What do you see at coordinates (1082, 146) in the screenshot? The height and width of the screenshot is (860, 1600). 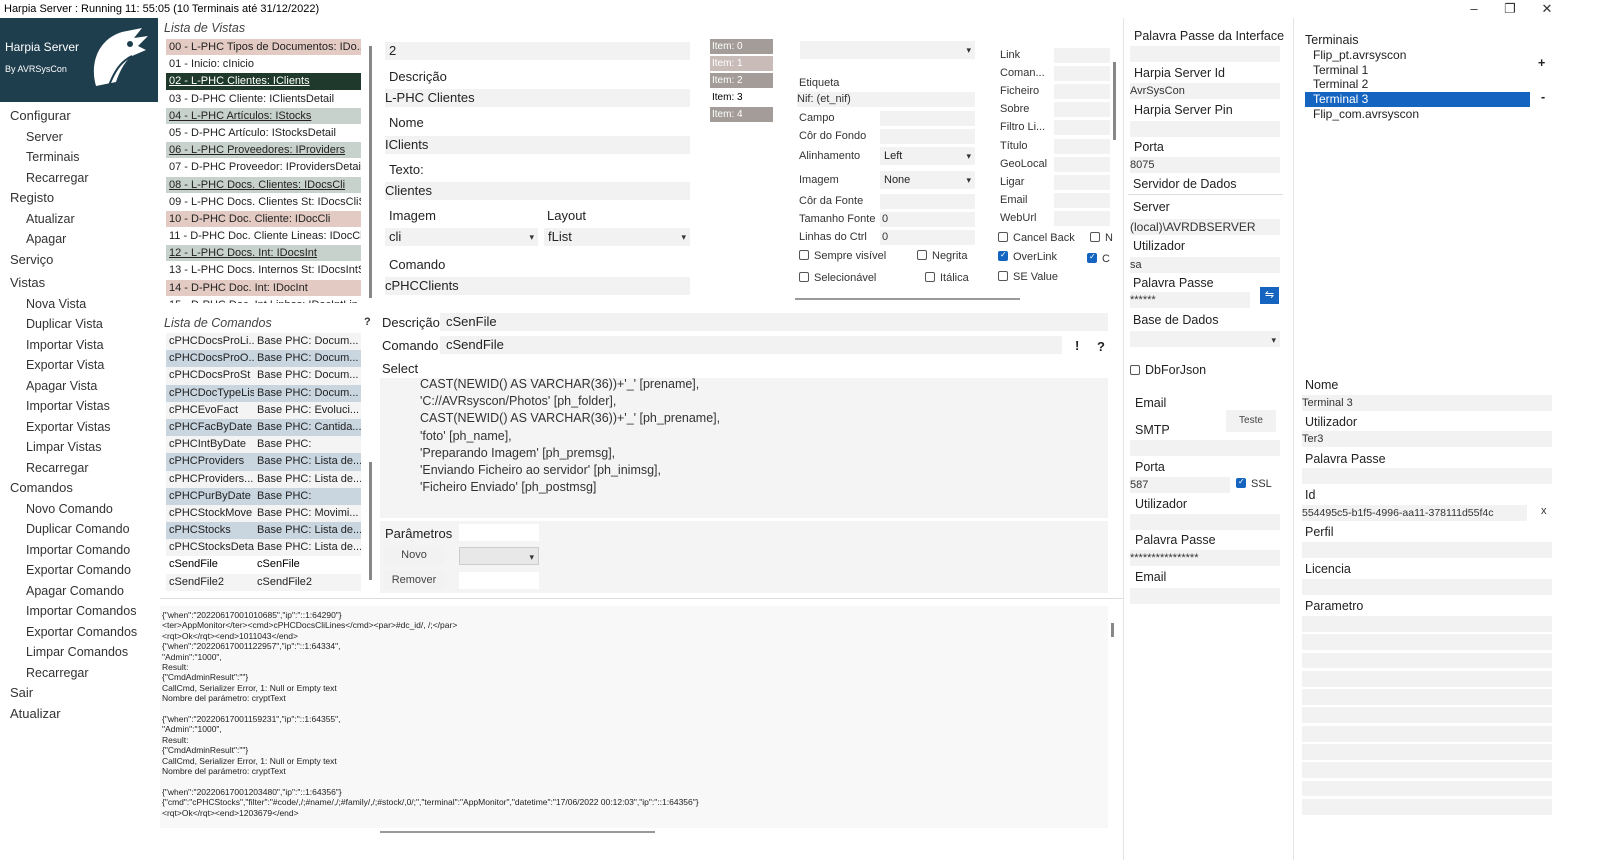 I see `prop-titulo-field` at bounding box center [1082, 146].